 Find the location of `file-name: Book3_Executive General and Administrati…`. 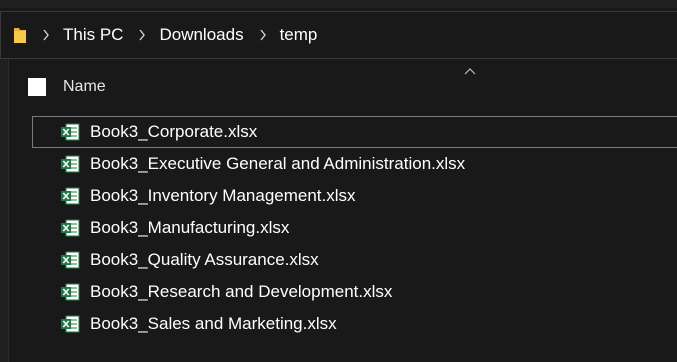

file-name: Book3_Executive General and Administrati… is located at coordinates (278, 163).